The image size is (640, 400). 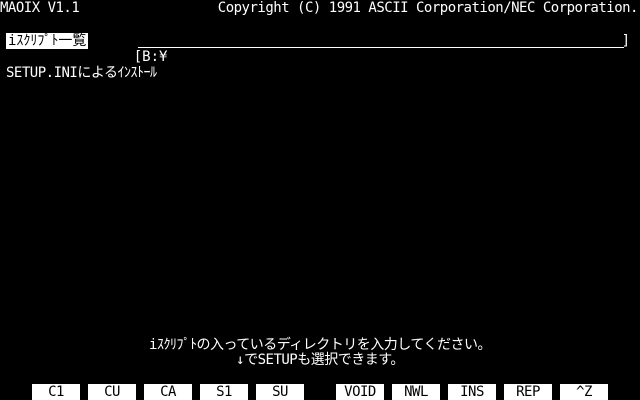 What do you see at coordinates (381, 47) in the screenshot?
I see `input-underline` at bounding box center [381, 47].